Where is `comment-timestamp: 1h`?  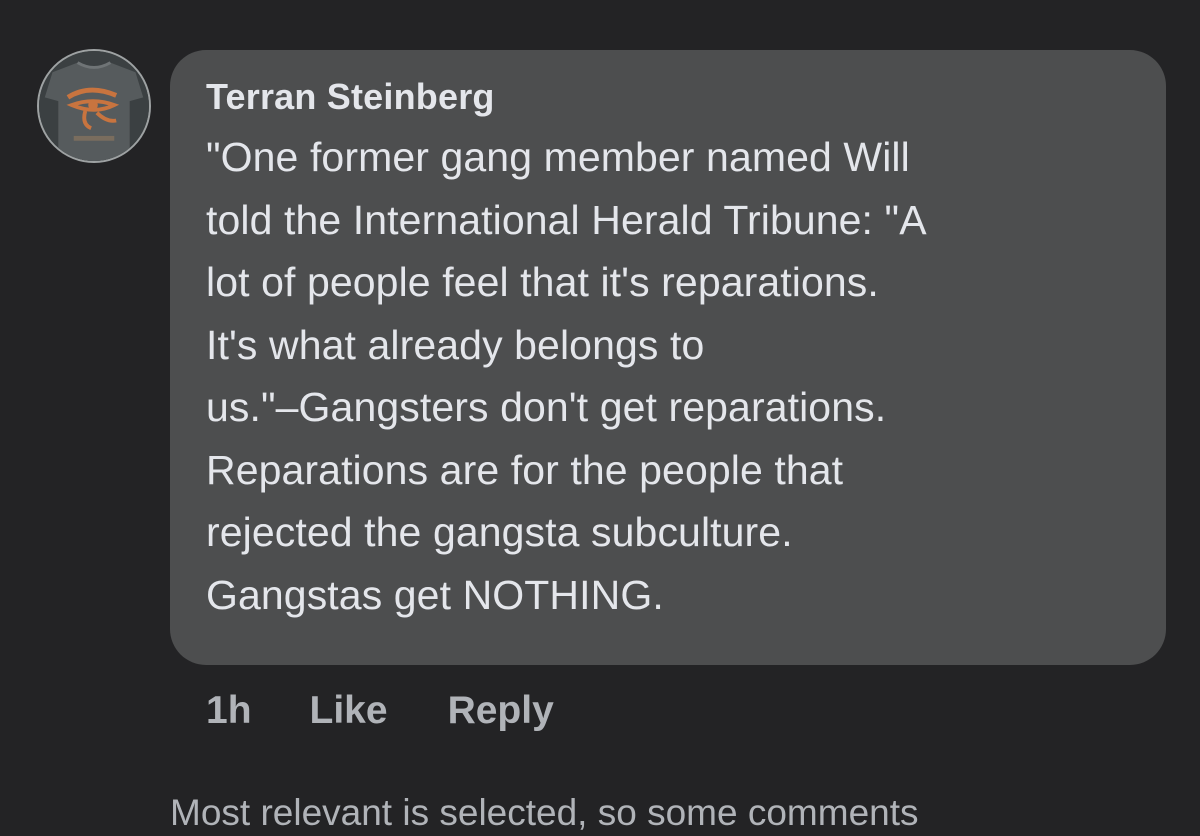 comment-timestamp: 1h is located at coordinates (229, 711).